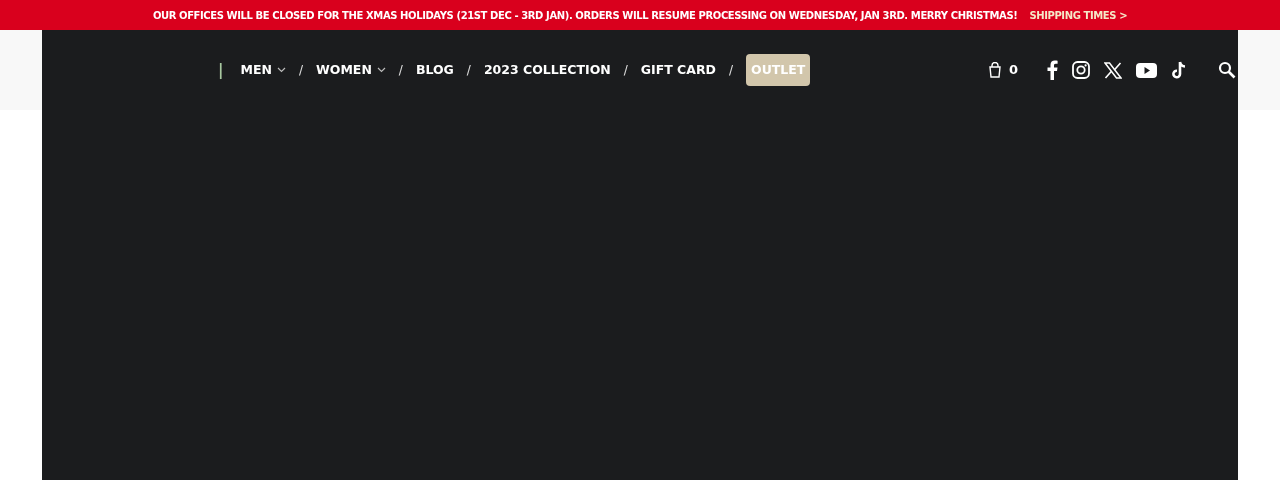 The width and height of the screenshot is (1280, 480). I want to click on tiktok-icon, so click(1179, 70).